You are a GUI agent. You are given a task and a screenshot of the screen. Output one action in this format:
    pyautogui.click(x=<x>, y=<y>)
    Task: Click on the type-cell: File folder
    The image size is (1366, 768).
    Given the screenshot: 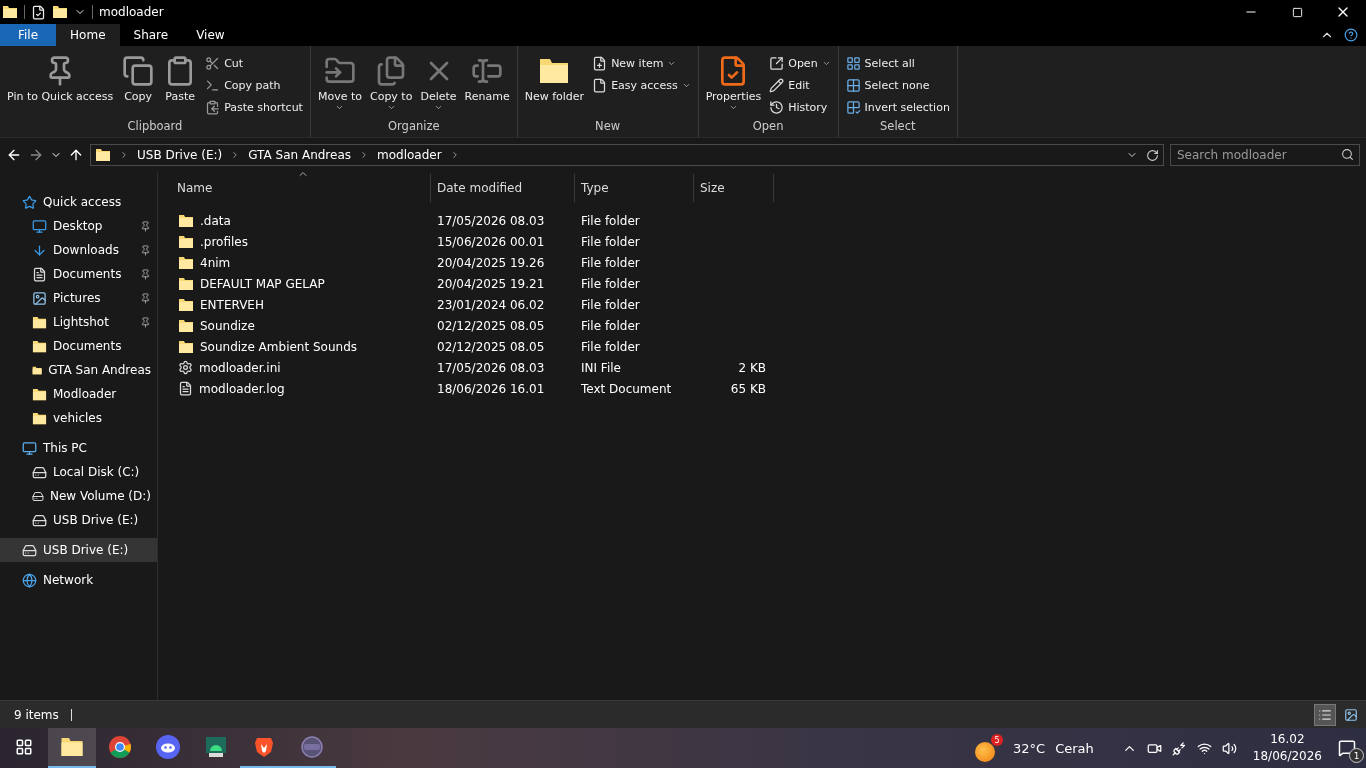 What is the action you would take?
    pyautogui.click(x=610, y=325)
    